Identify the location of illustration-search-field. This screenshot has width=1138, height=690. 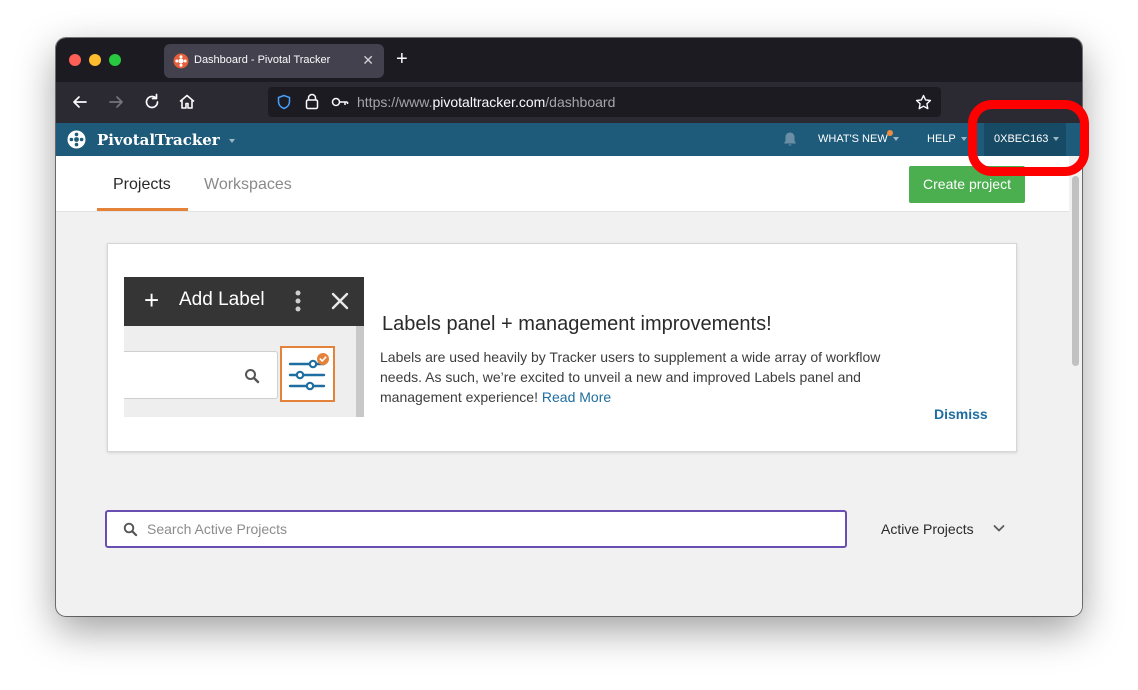
(201, 375).